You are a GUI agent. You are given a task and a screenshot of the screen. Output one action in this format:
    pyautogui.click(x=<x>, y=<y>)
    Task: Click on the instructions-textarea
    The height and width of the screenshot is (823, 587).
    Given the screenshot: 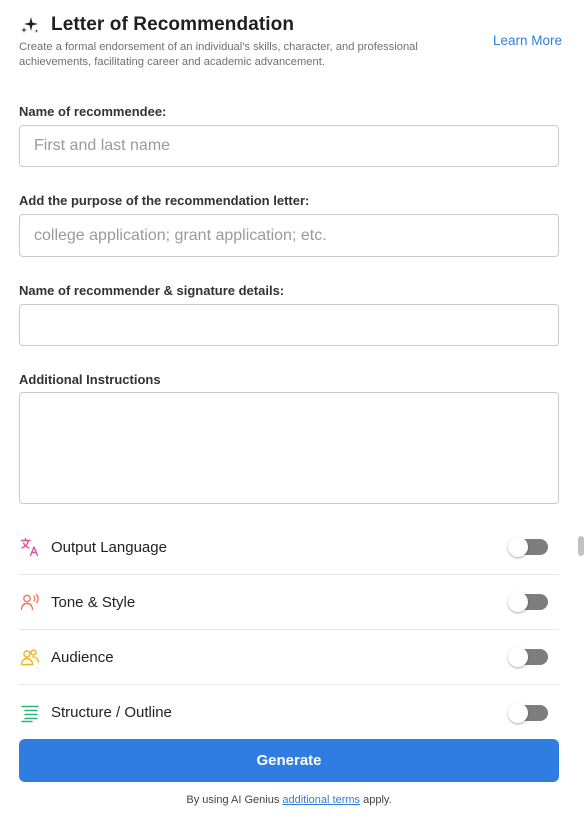 What is the action you would take?
    pyautogui.click(x=289, y=448)
    